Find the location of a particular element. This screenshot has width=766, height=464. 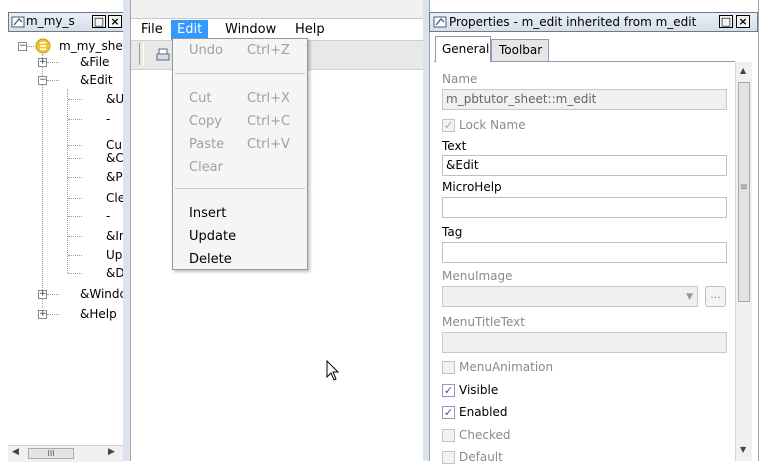

menu-item-paste: Paste Ctrl+V is located at coordinates (240, 144).